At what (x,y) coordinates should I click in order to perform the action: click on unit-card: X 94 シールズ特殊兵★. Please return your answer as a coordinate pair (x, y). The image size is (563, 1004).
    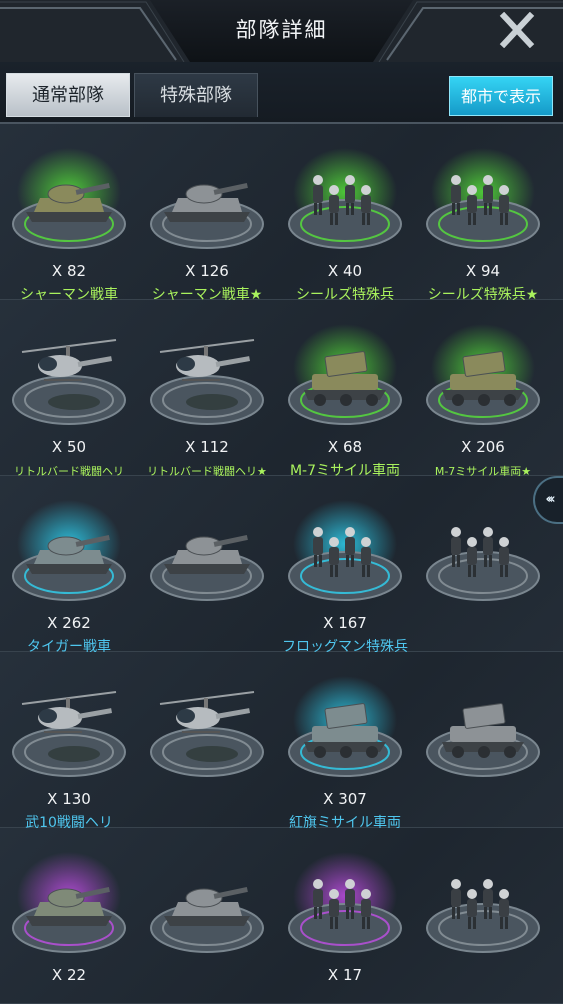
    Looking at the image, I should click on (483, 213).